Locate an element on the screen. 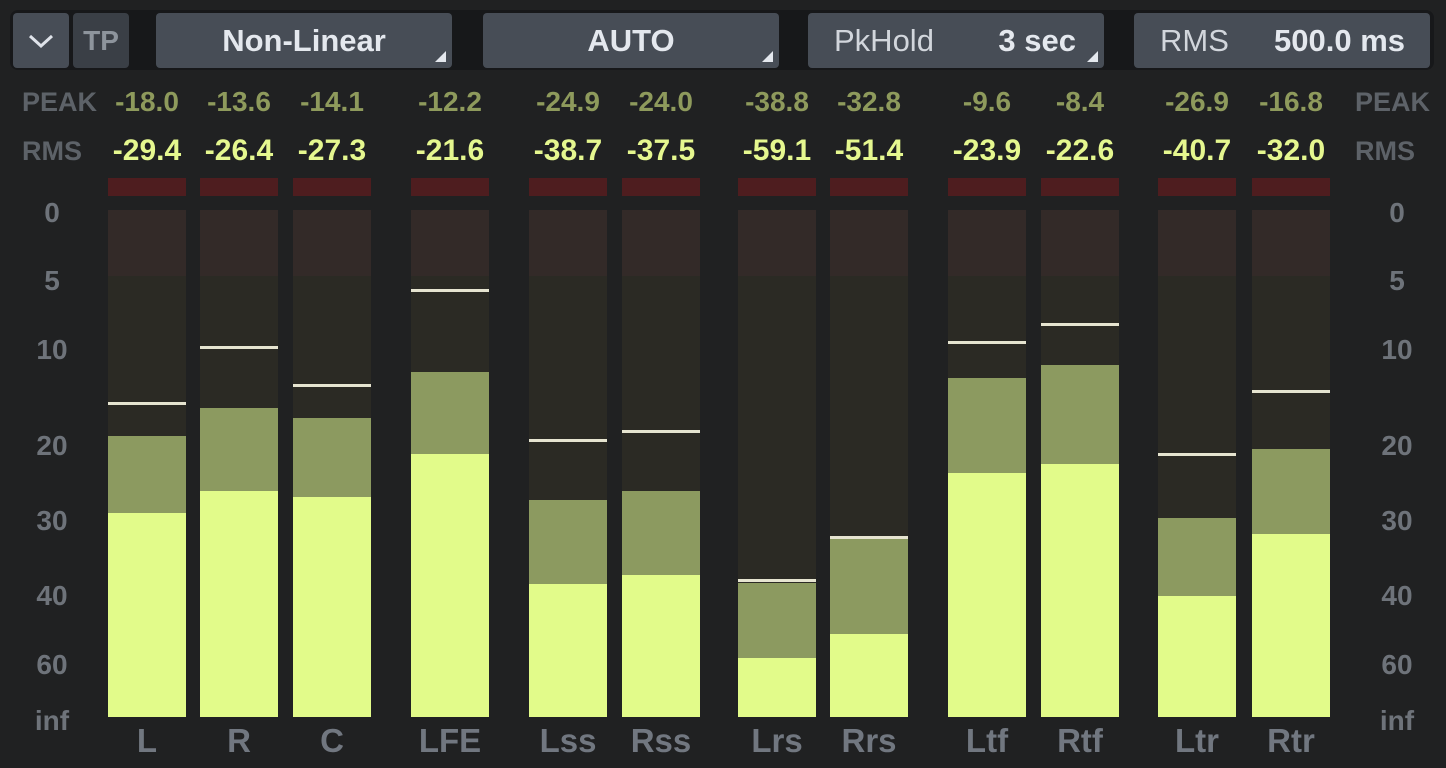 This screenshot has height=768, width=1446. rms-window-control: RMS 500.0 ms is located at coordinates (1282, 40).